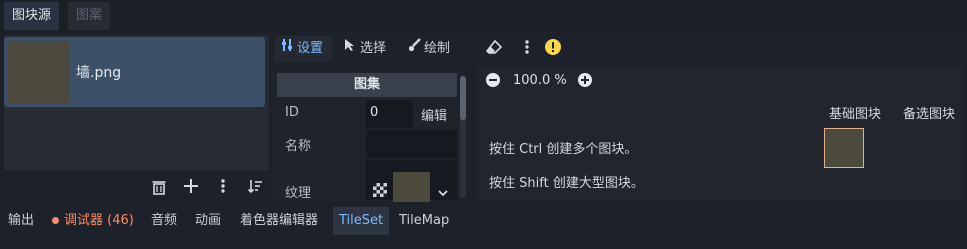 The height and width of the screenshot is (249, 967). Describe the element at coordinates (298, 146) in the screenshot. I see `name-label: 名称` at that location.